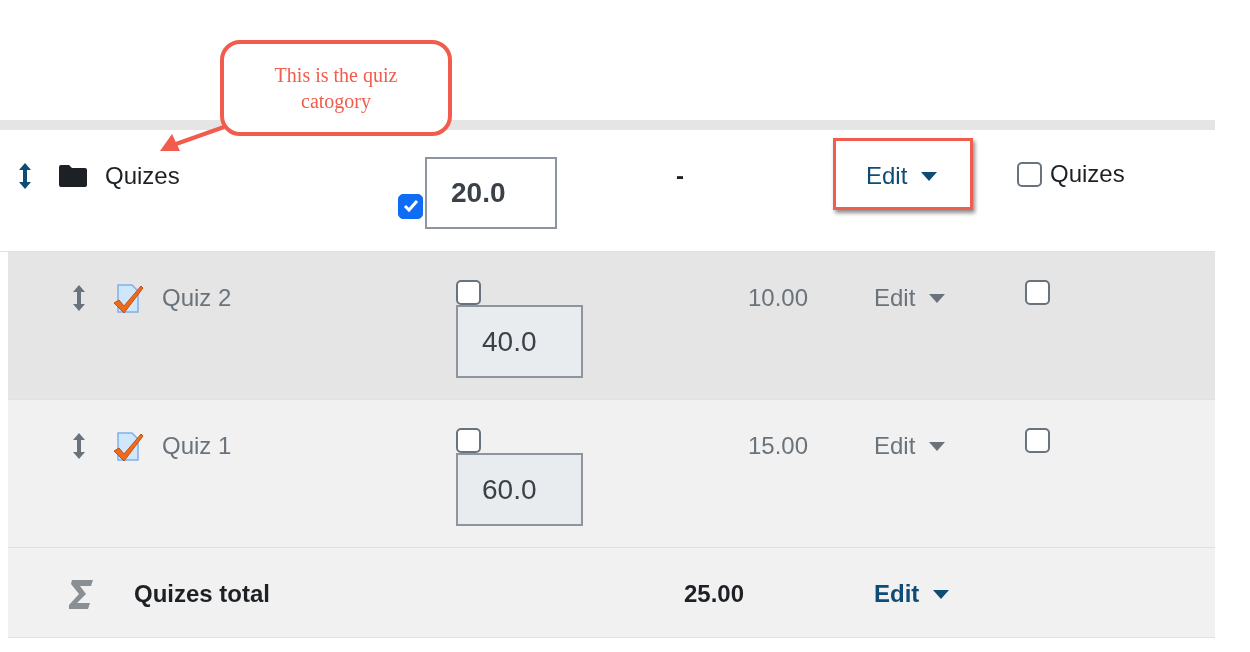  Describe the element at coordinates (142, 176) in the screenshot. I see `item-name: Quizes` at that location.